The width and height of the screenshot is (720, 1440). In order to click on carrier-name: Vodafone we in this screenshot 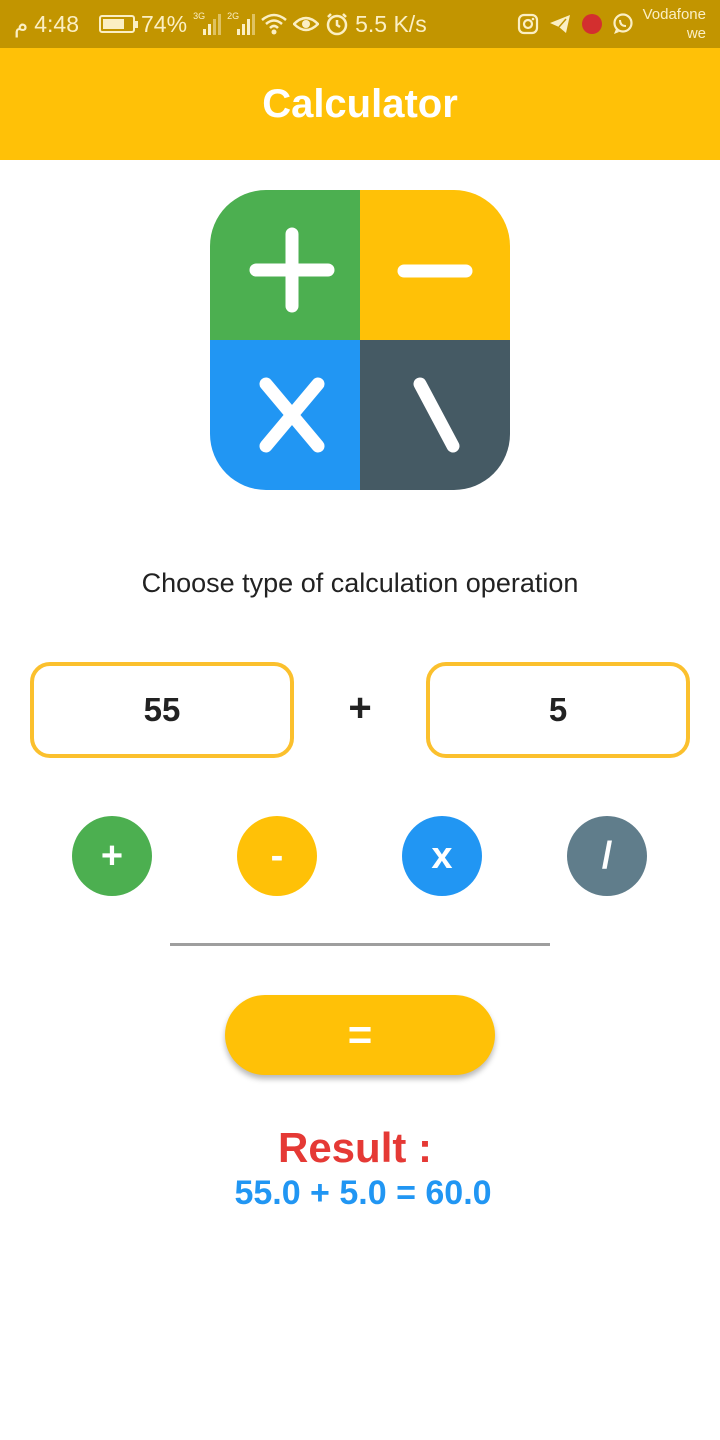, I will do `click(674, 24)`.